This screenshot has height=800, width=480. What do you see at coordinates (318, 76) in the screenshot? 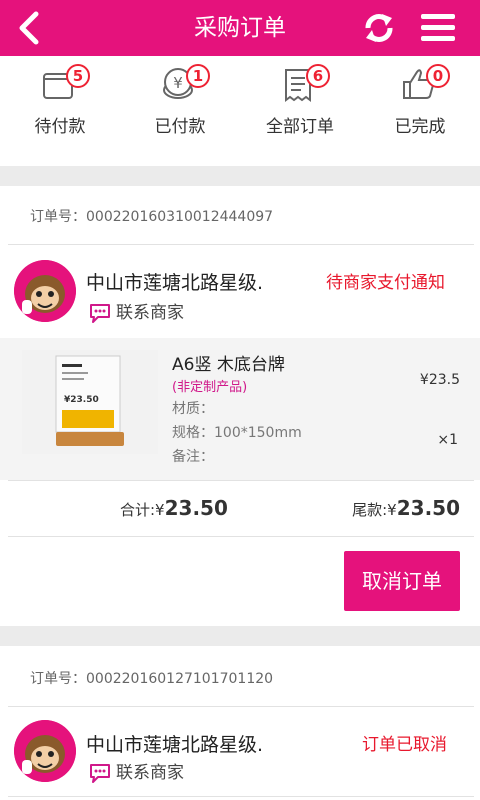
I see `tab-count-badge: 6` at bounding box center [318, 76].